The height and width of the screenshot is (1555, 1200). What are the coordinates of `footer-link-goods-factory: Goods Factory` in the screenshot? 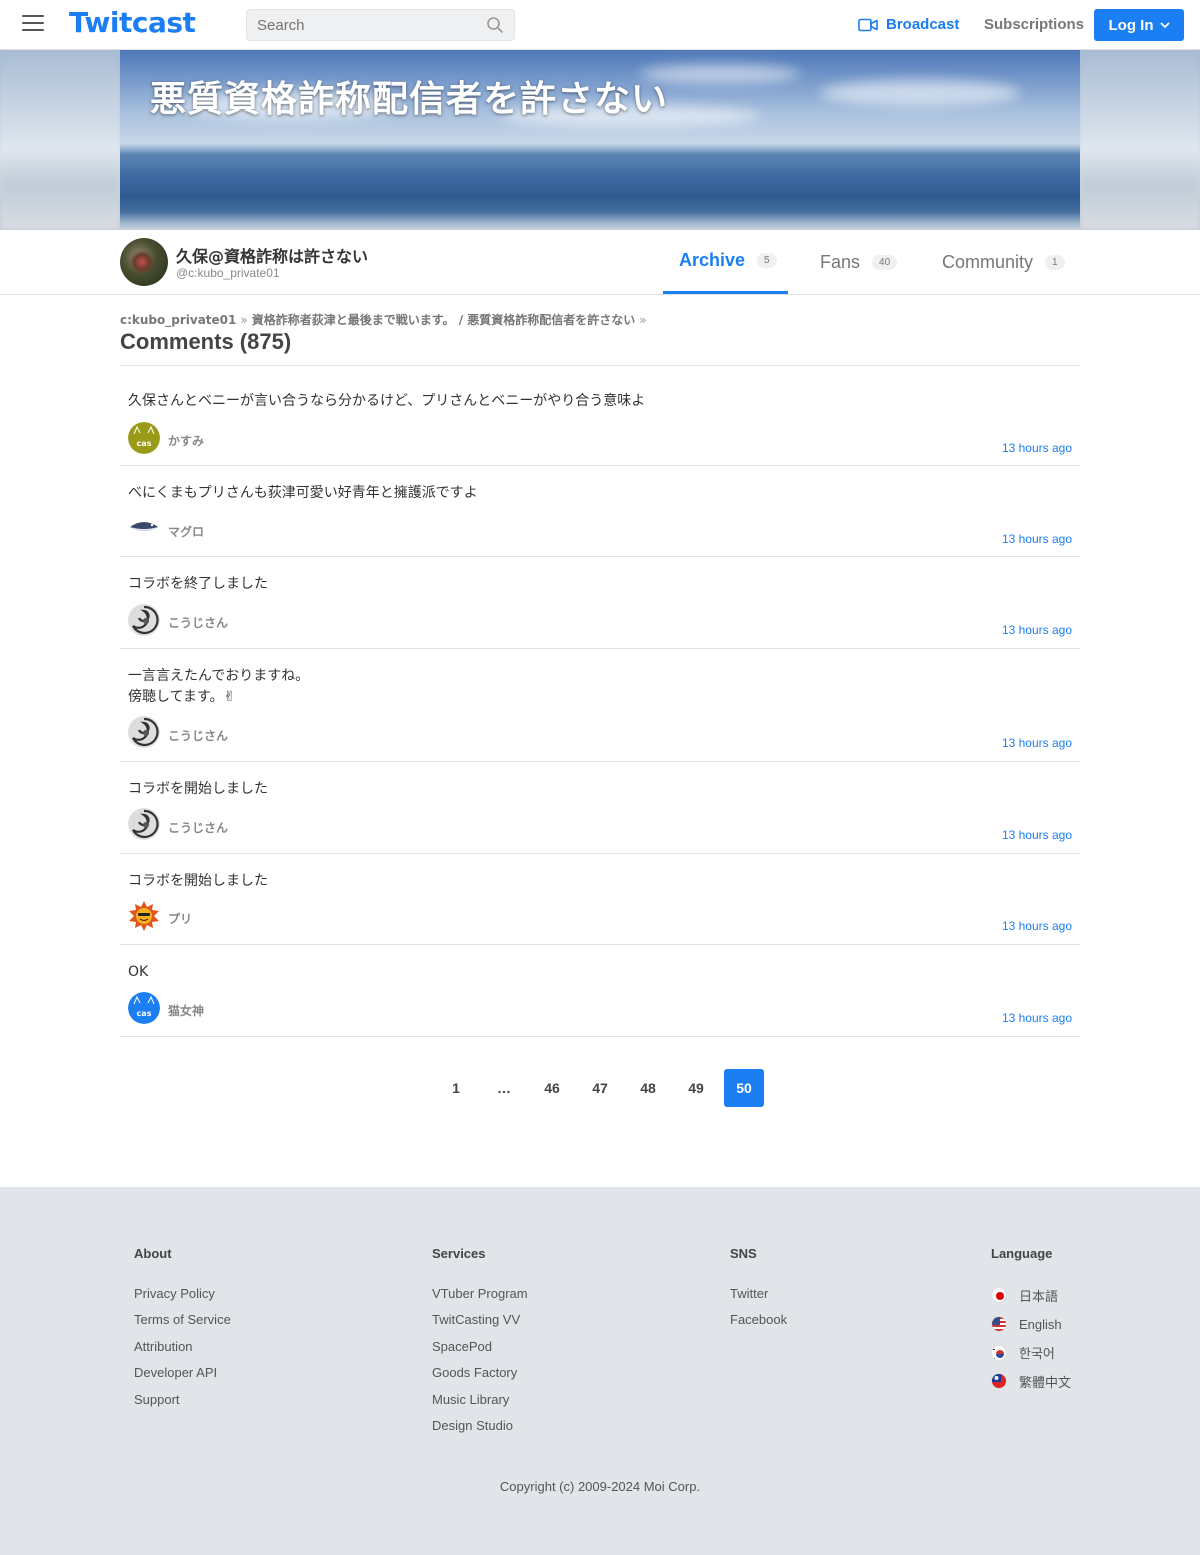 It's located at (480, 1373).